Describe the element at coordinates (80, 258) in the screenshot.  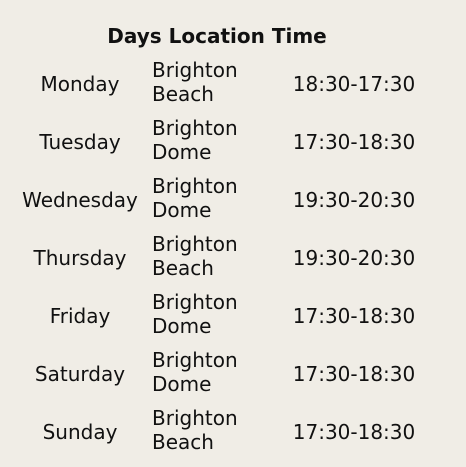
I see `day-cell: Thursday` at that location.